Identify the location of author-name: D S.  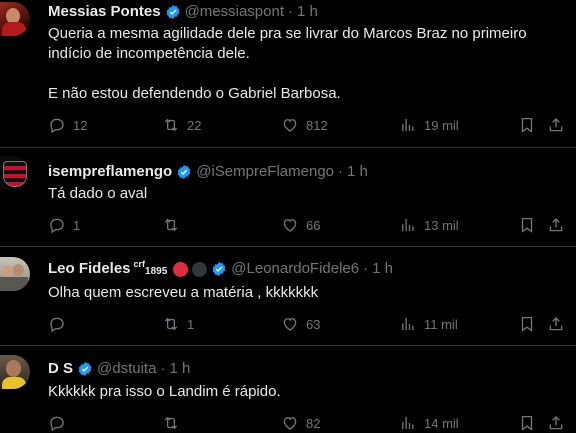
(60, 369).